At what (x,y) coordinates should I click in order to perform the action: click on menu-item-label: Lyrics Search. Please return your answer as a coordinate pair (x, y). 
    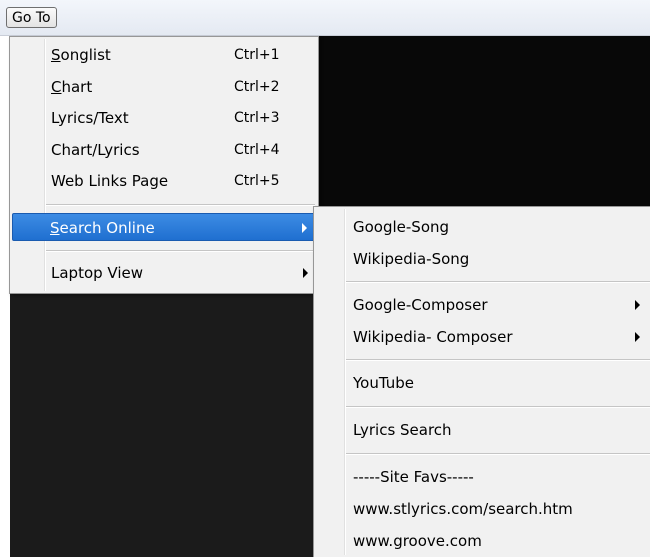
    Looking at the image, I should click on (402, 430).